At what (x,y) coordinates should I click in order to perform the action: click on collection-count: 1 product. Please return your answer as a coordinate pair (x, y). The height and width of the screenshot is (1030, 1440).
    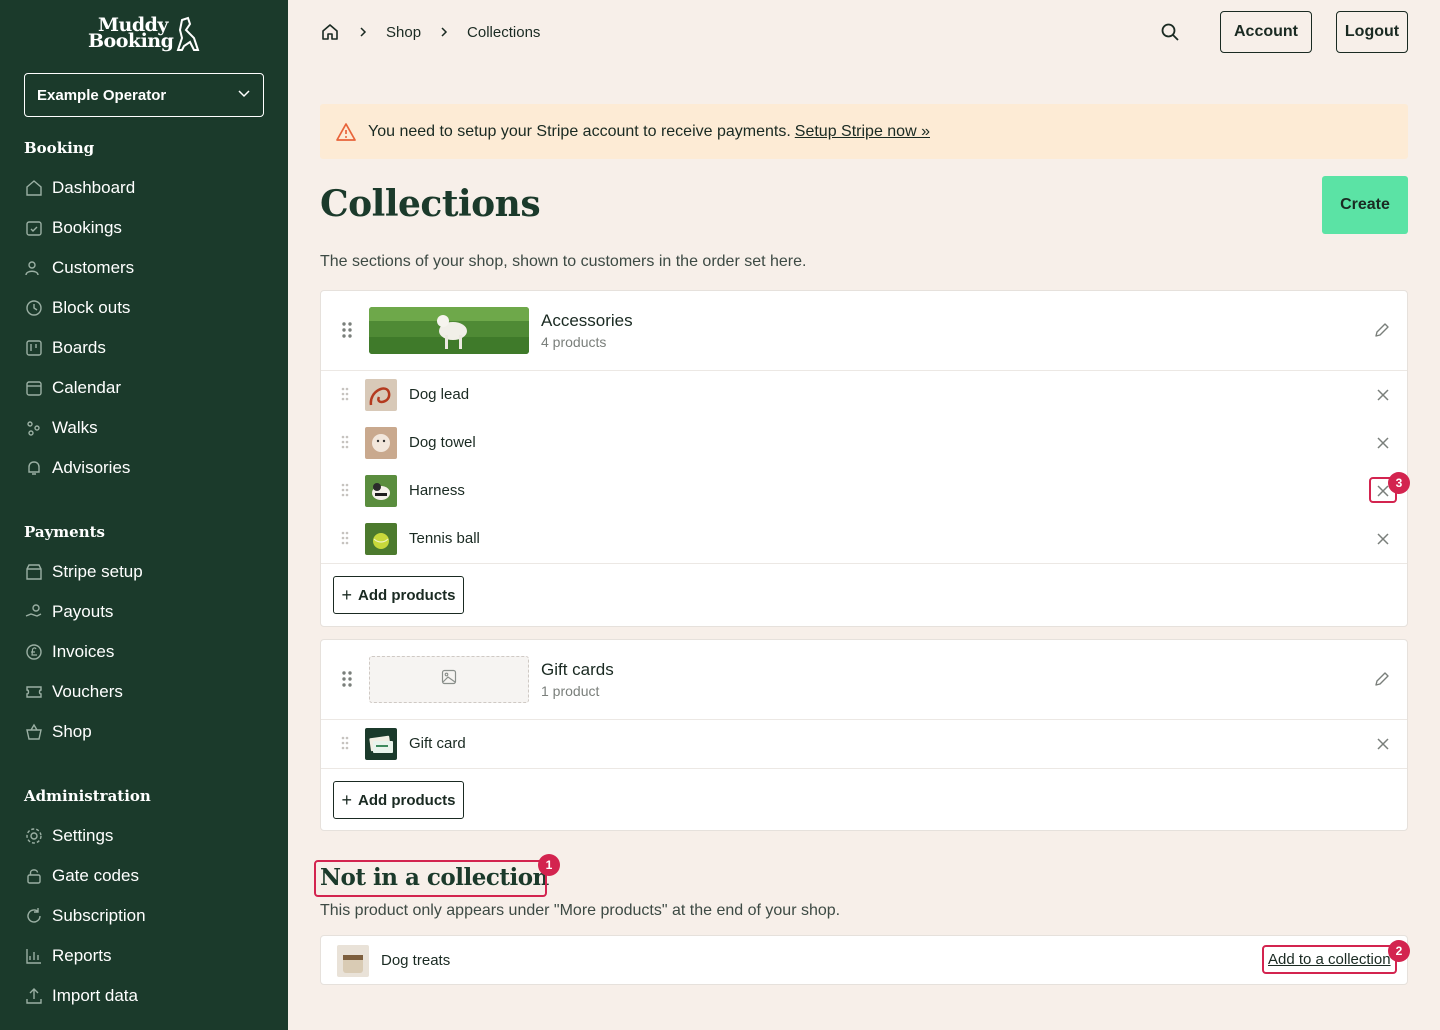
    Looking at the image, I should click on (570, 691).